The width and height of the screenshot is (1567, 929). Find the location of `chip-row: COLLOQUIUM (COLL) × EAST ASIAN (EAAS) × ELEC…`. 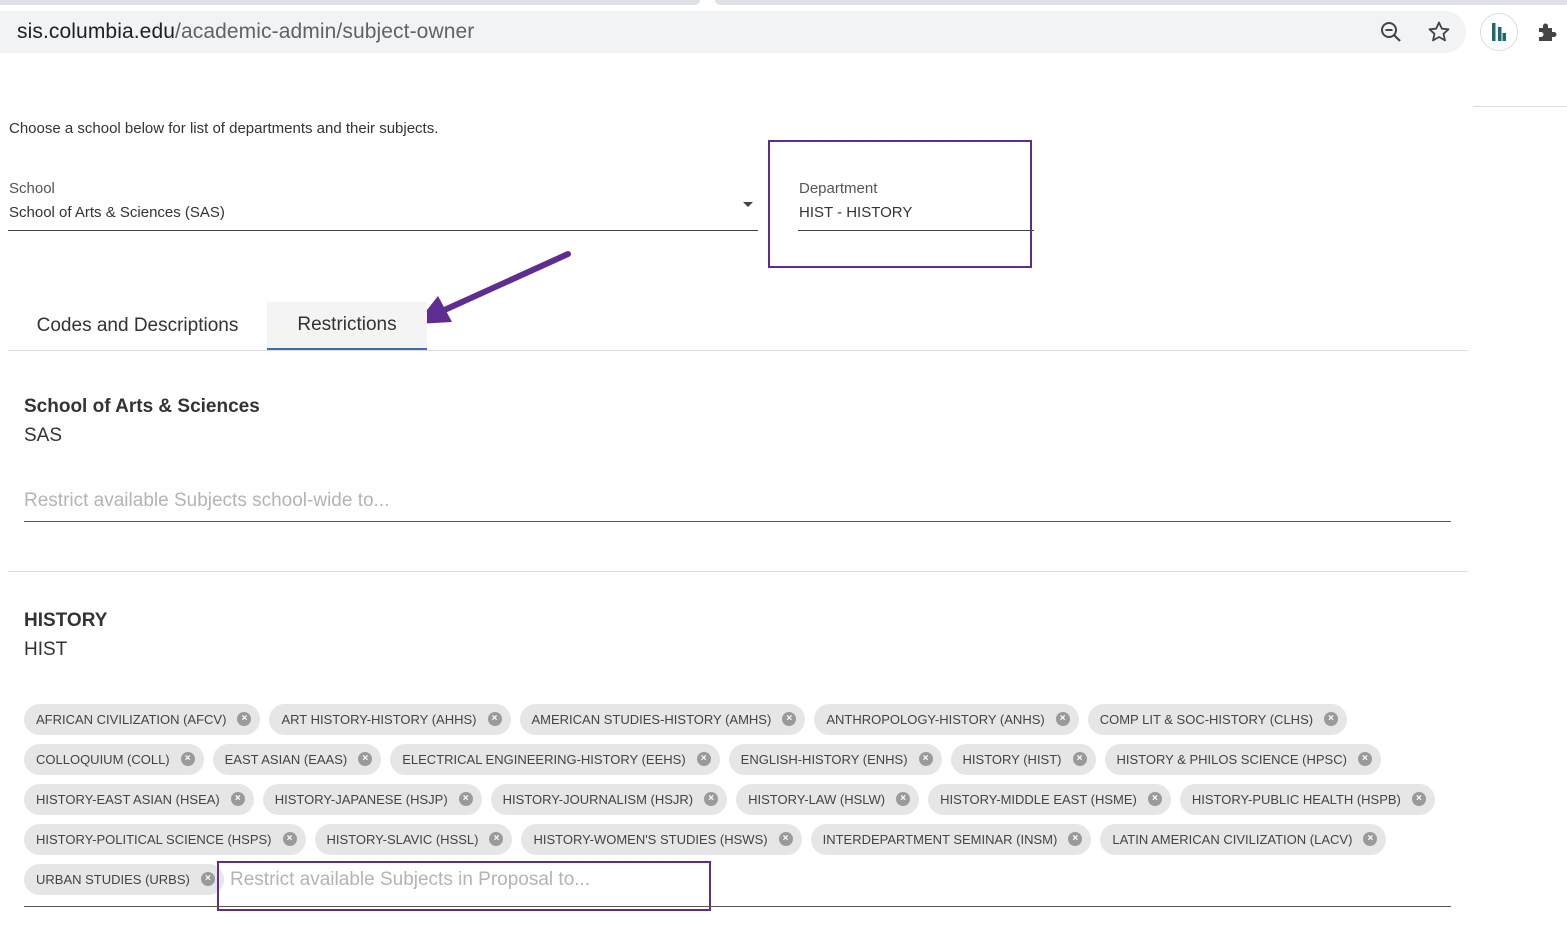

chip-row: COLLOQUIUM (COLL) × EAST ASIAN (EAAS) × ELEC… is located at coordinates (734, 759).